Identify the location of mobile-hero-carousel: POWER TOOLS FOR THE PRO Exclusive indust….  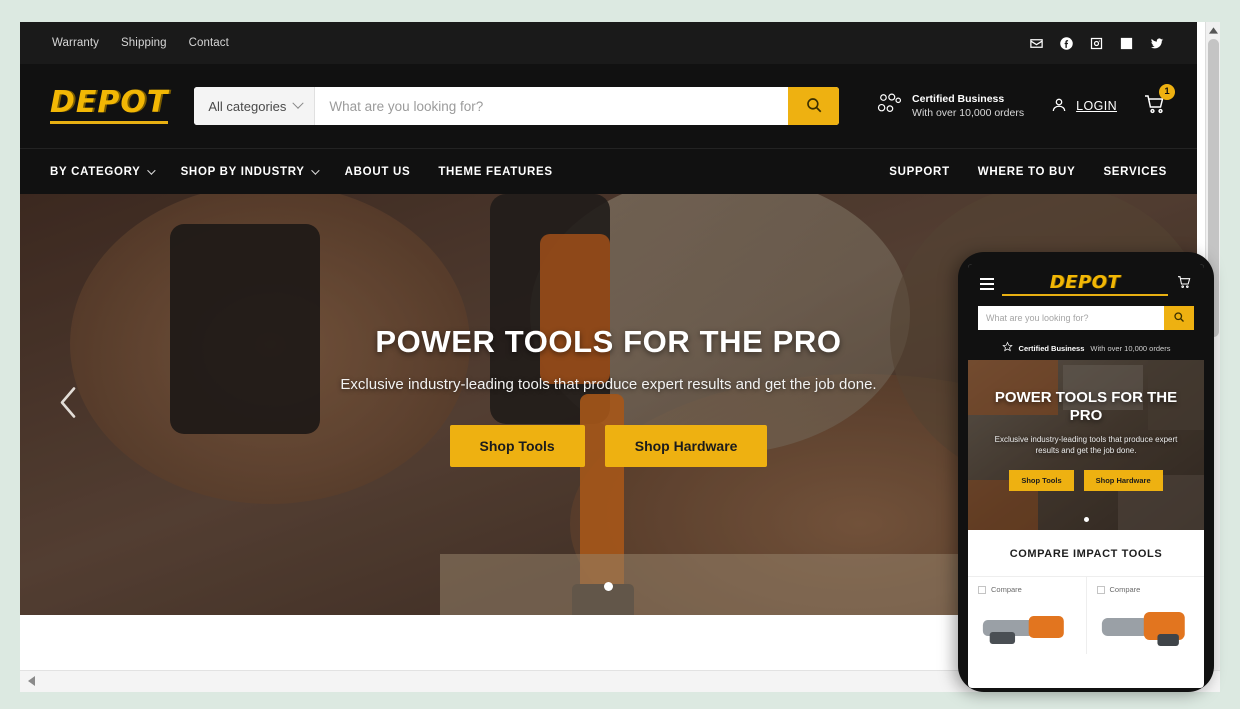
(1086, 445).